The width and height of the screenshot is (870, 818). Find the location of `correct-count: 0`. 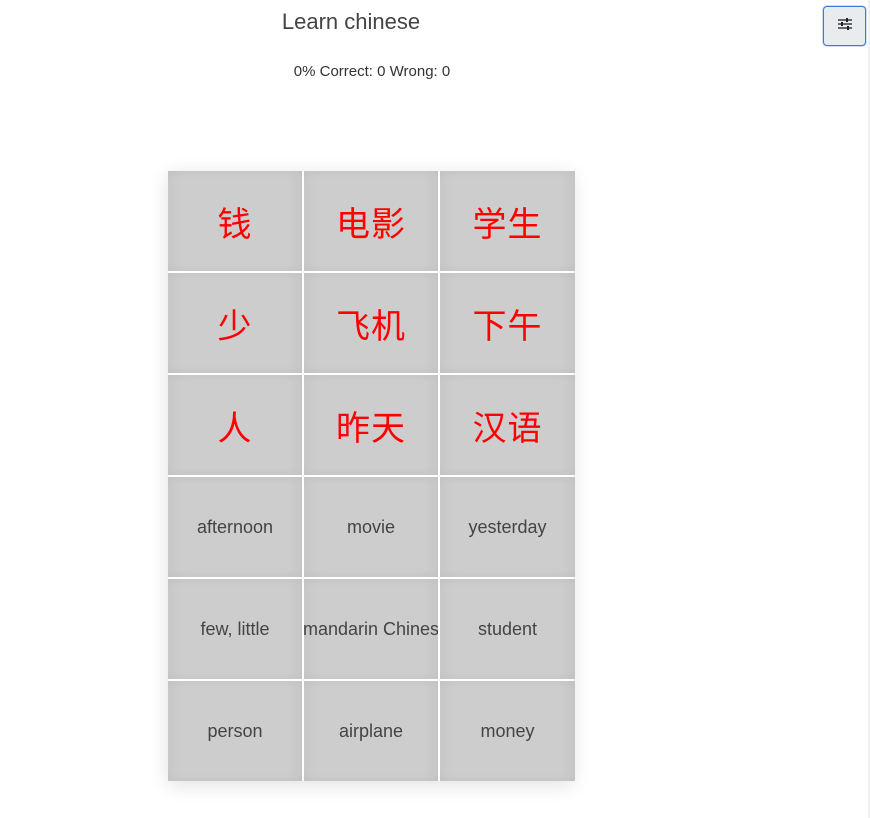

correct-count: 0 is located at coordinates (381, 71).